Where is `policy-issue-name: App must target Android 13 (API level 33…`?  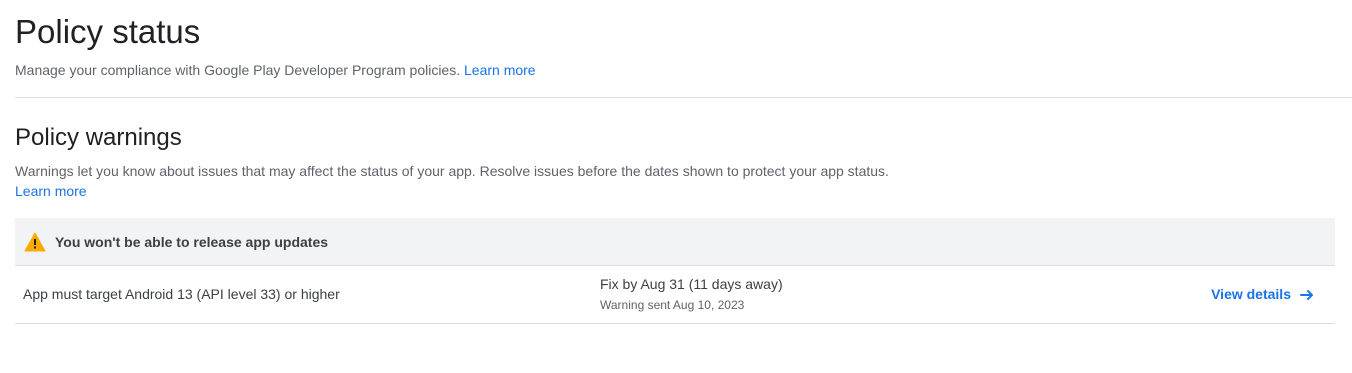 policy-issue-name: App must target Android 13 (API level 33… is located at coordinates (181, 294).